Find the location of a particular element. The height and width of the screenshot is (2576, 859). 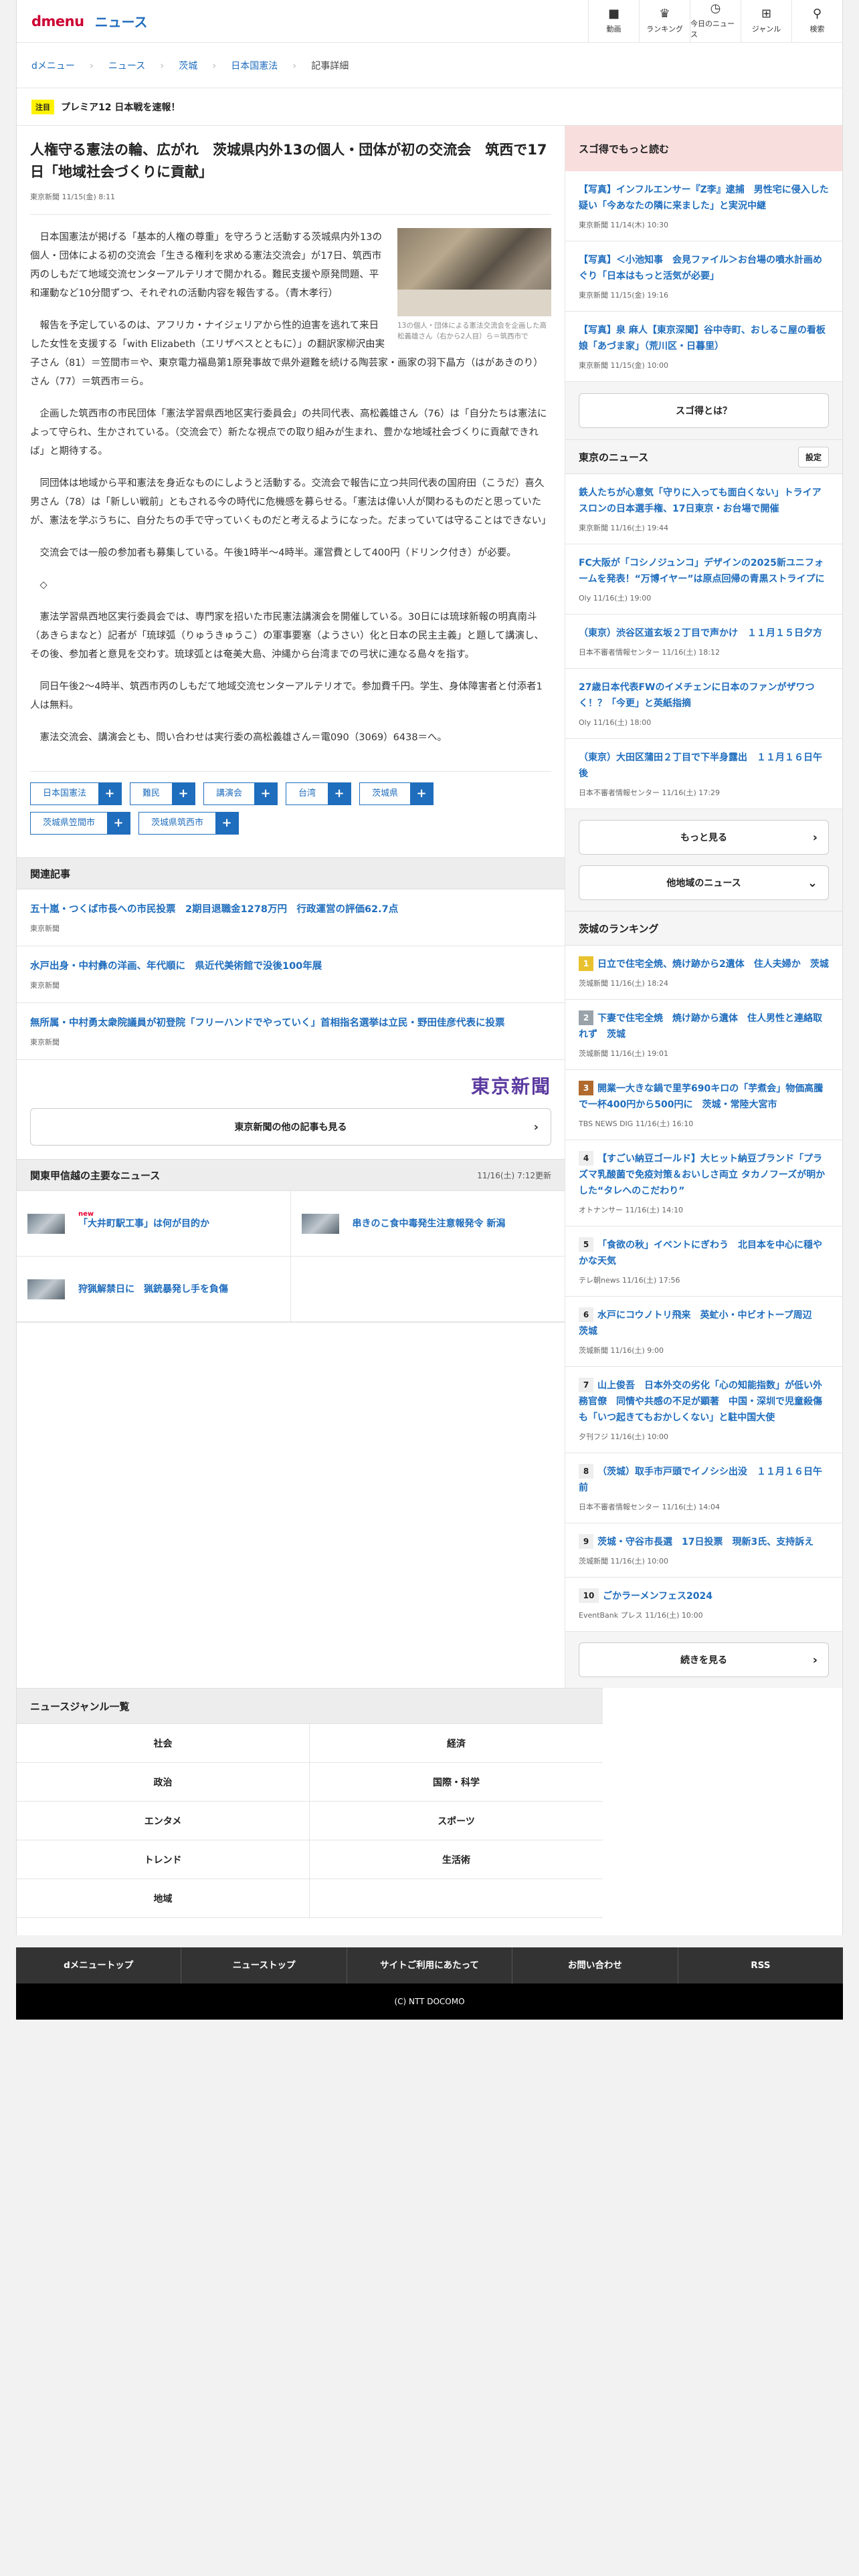

other-region-label: 他地域のニュース is located at coordinates (703, 883).